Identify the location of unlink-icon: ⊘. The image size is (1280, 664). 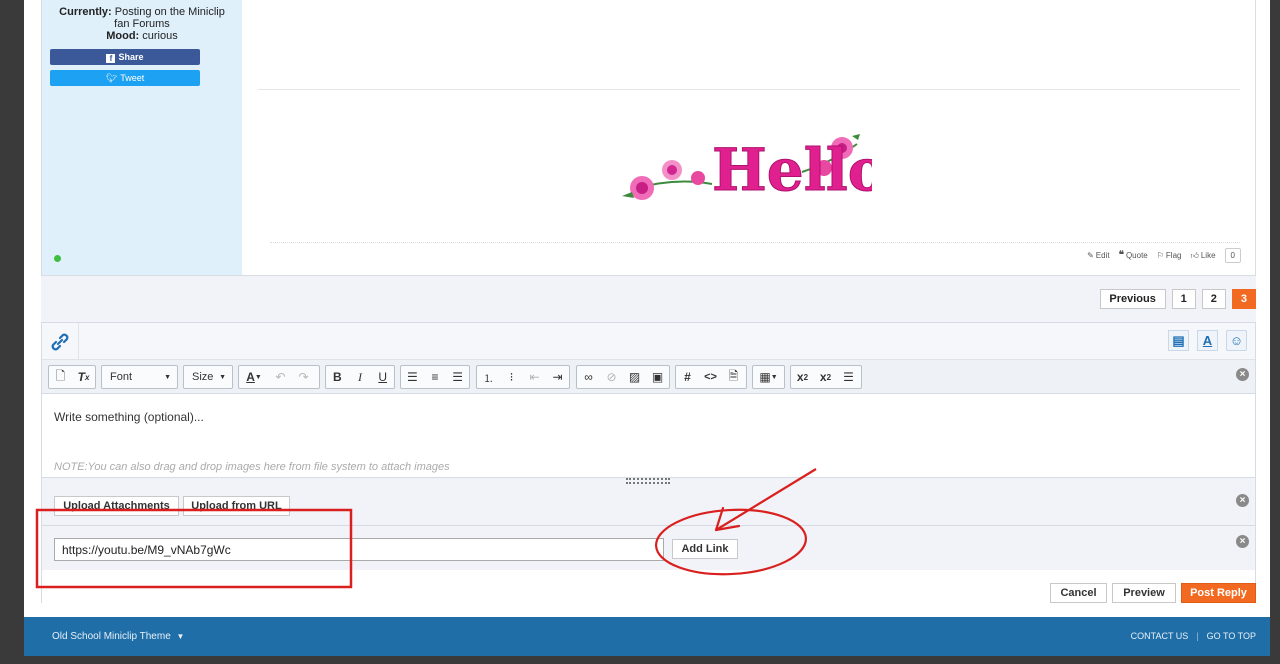
(611, 377).